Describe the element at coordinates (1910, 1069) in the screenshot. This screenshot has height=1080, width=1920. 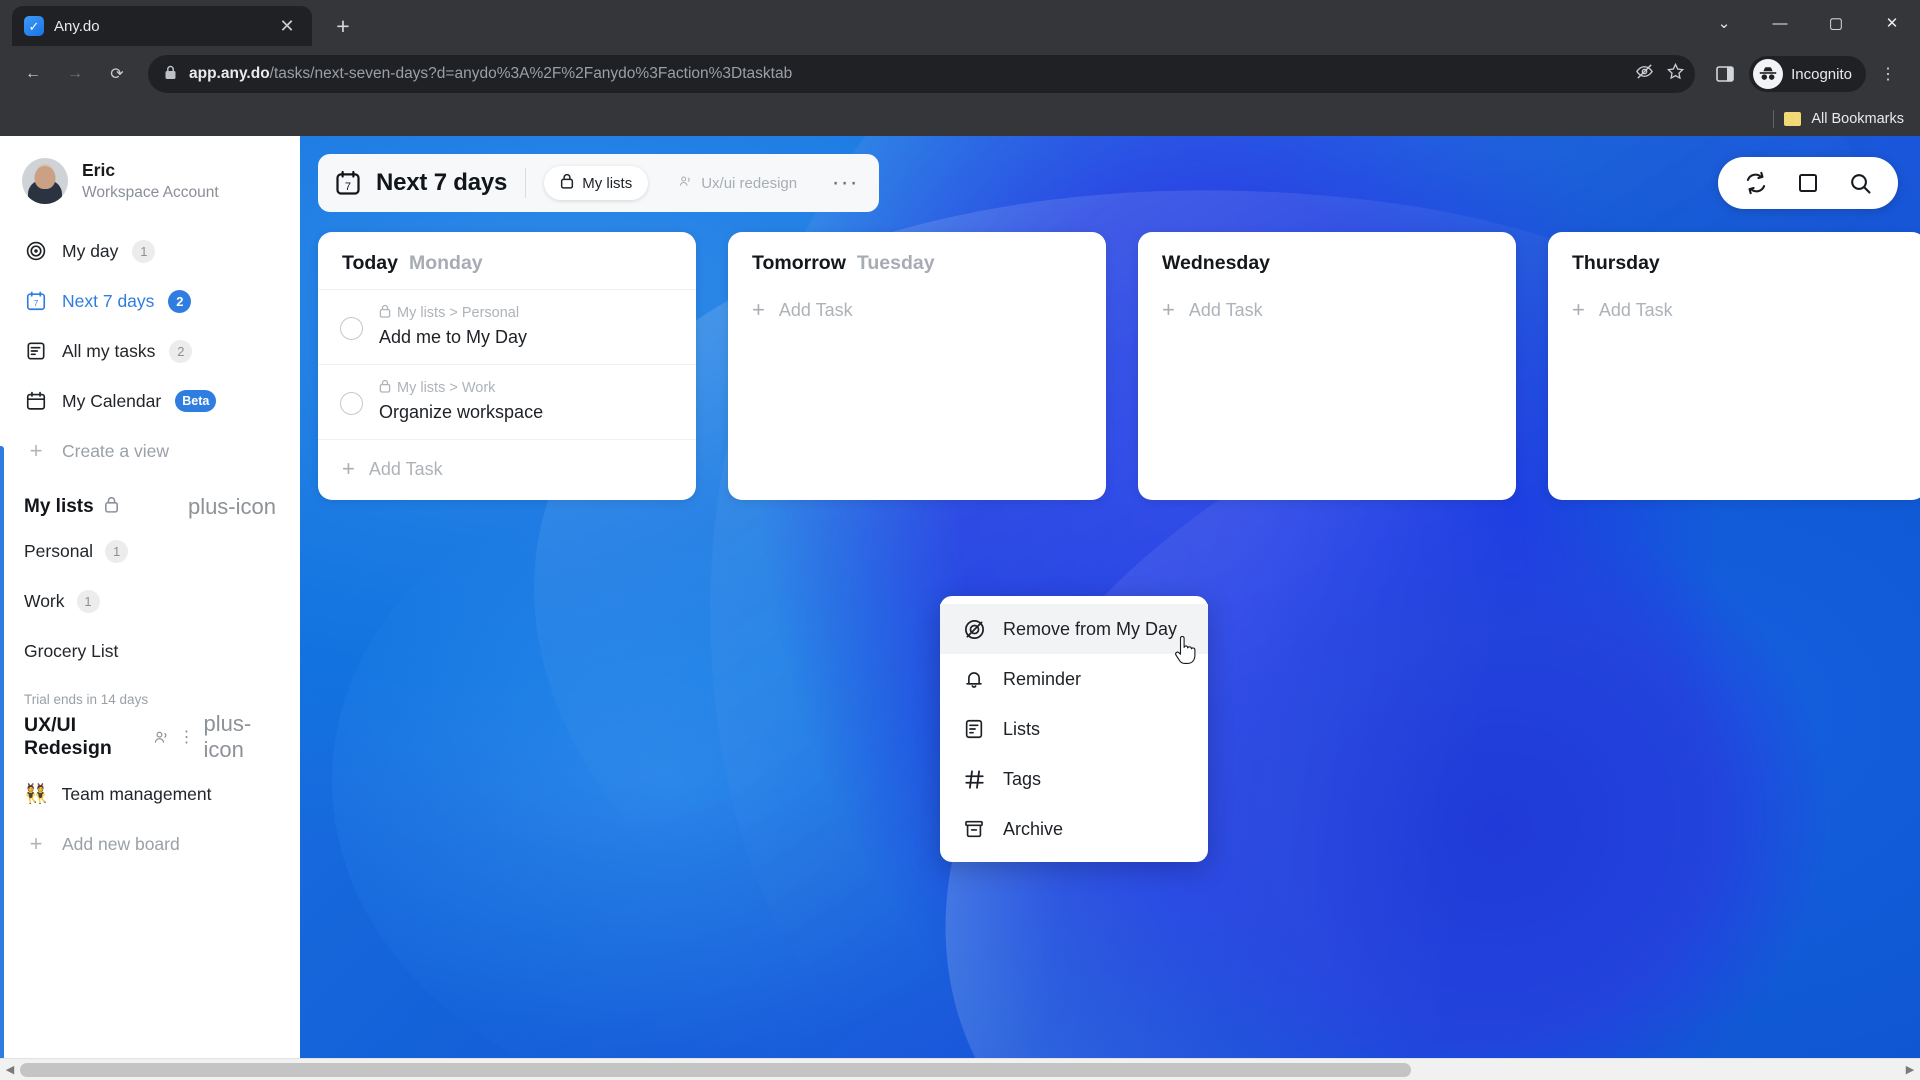
I see `scroll-right-icon: ▶` at that location.